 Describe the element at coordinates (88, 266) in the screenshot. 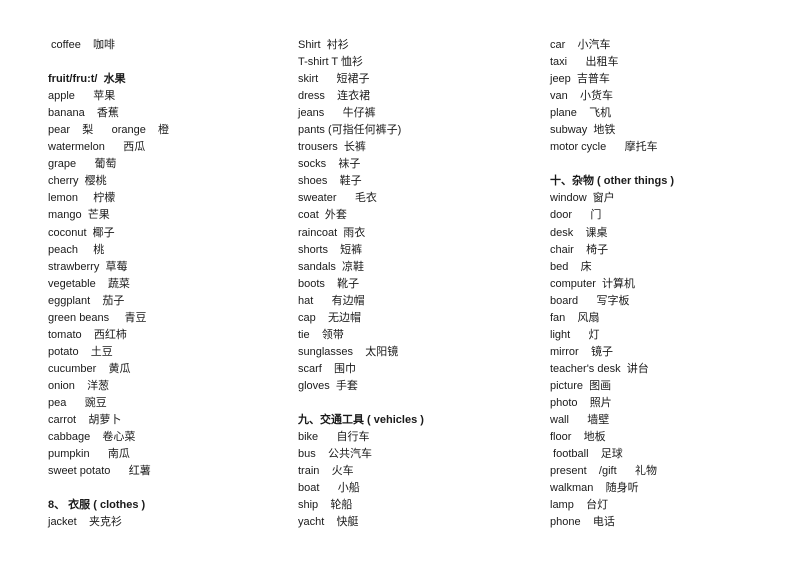

I see `vocab-entry: strawberry 草莓` at that location.